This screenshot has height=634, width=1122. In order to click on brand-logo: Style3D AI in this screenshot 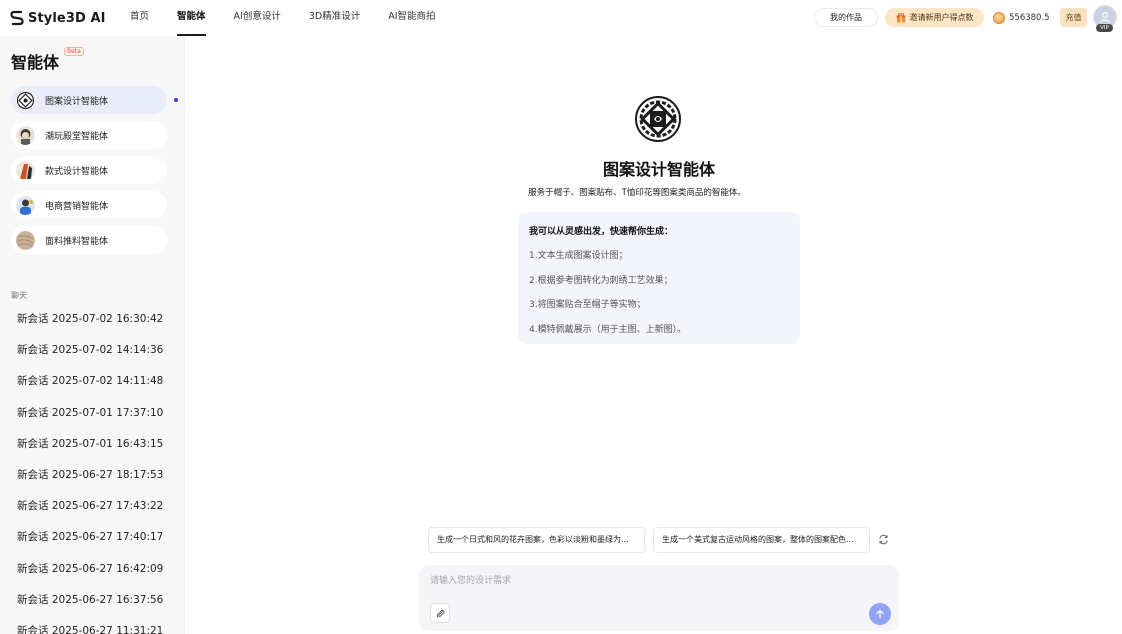, I will do `click(58, 18)`.